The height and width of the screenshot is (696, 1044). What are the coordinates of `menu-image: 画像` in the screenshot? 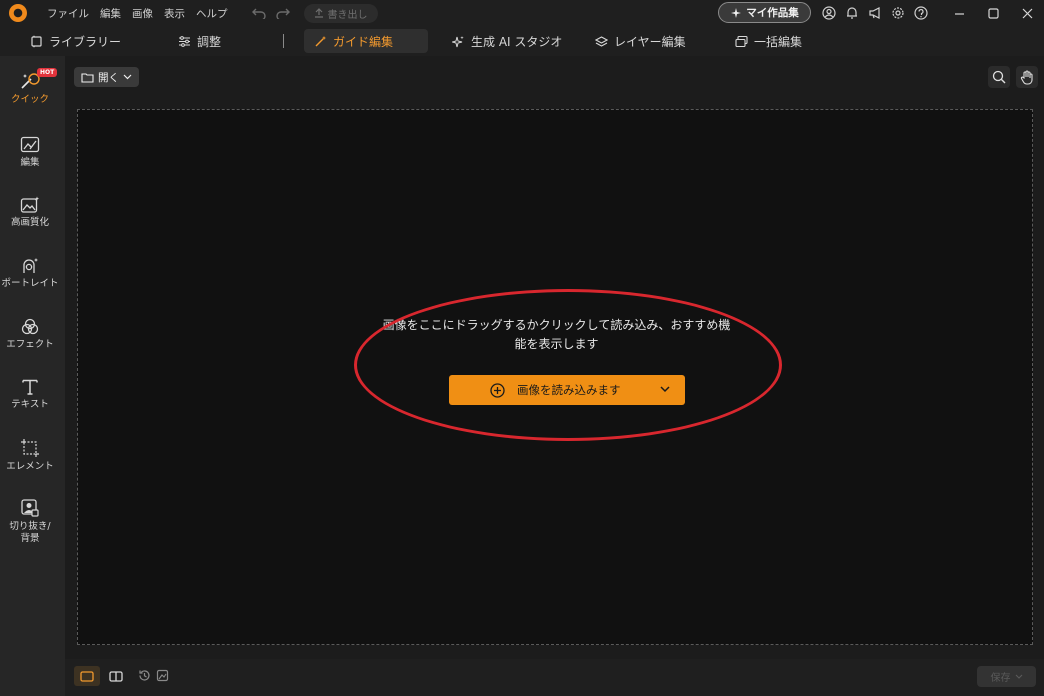 It's located at (142, 13).